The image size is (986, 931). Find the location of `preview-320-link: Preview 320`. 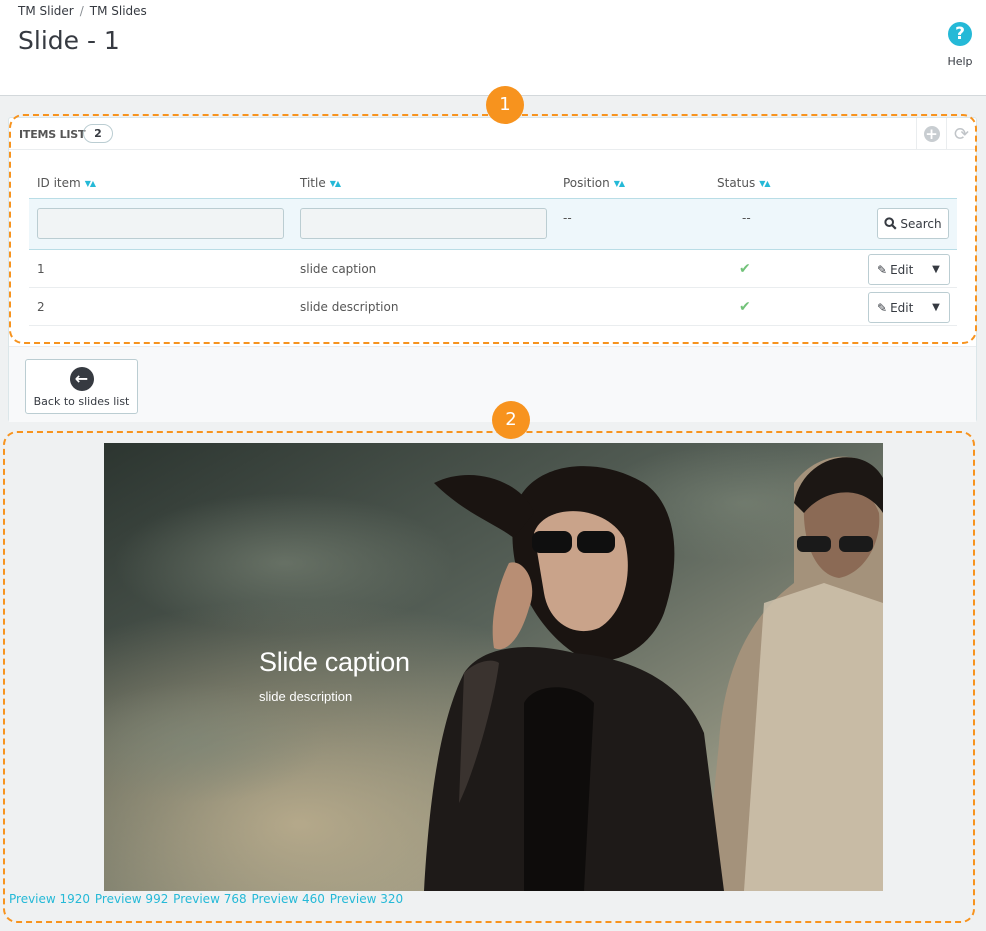

preview-320-link: Preview 320 is located at coordinates (366, 899).